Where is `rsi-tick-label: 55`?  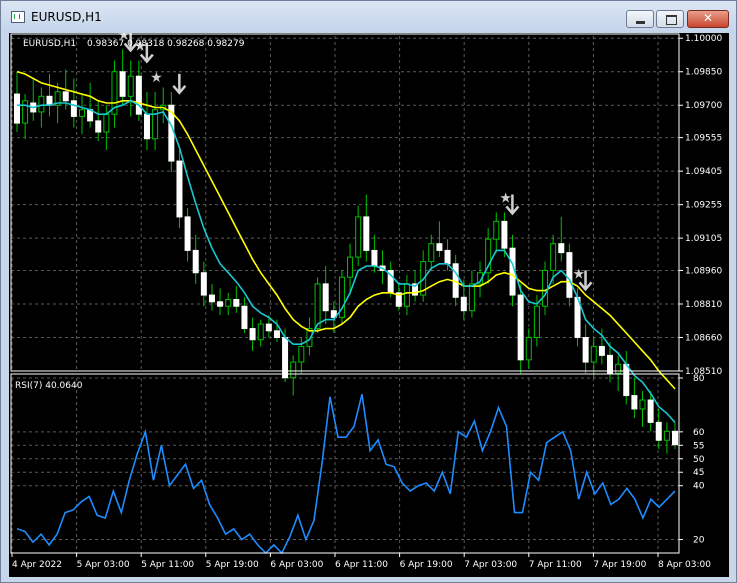 rsi-tick-label: 55 is located at coordinates (698, 446).